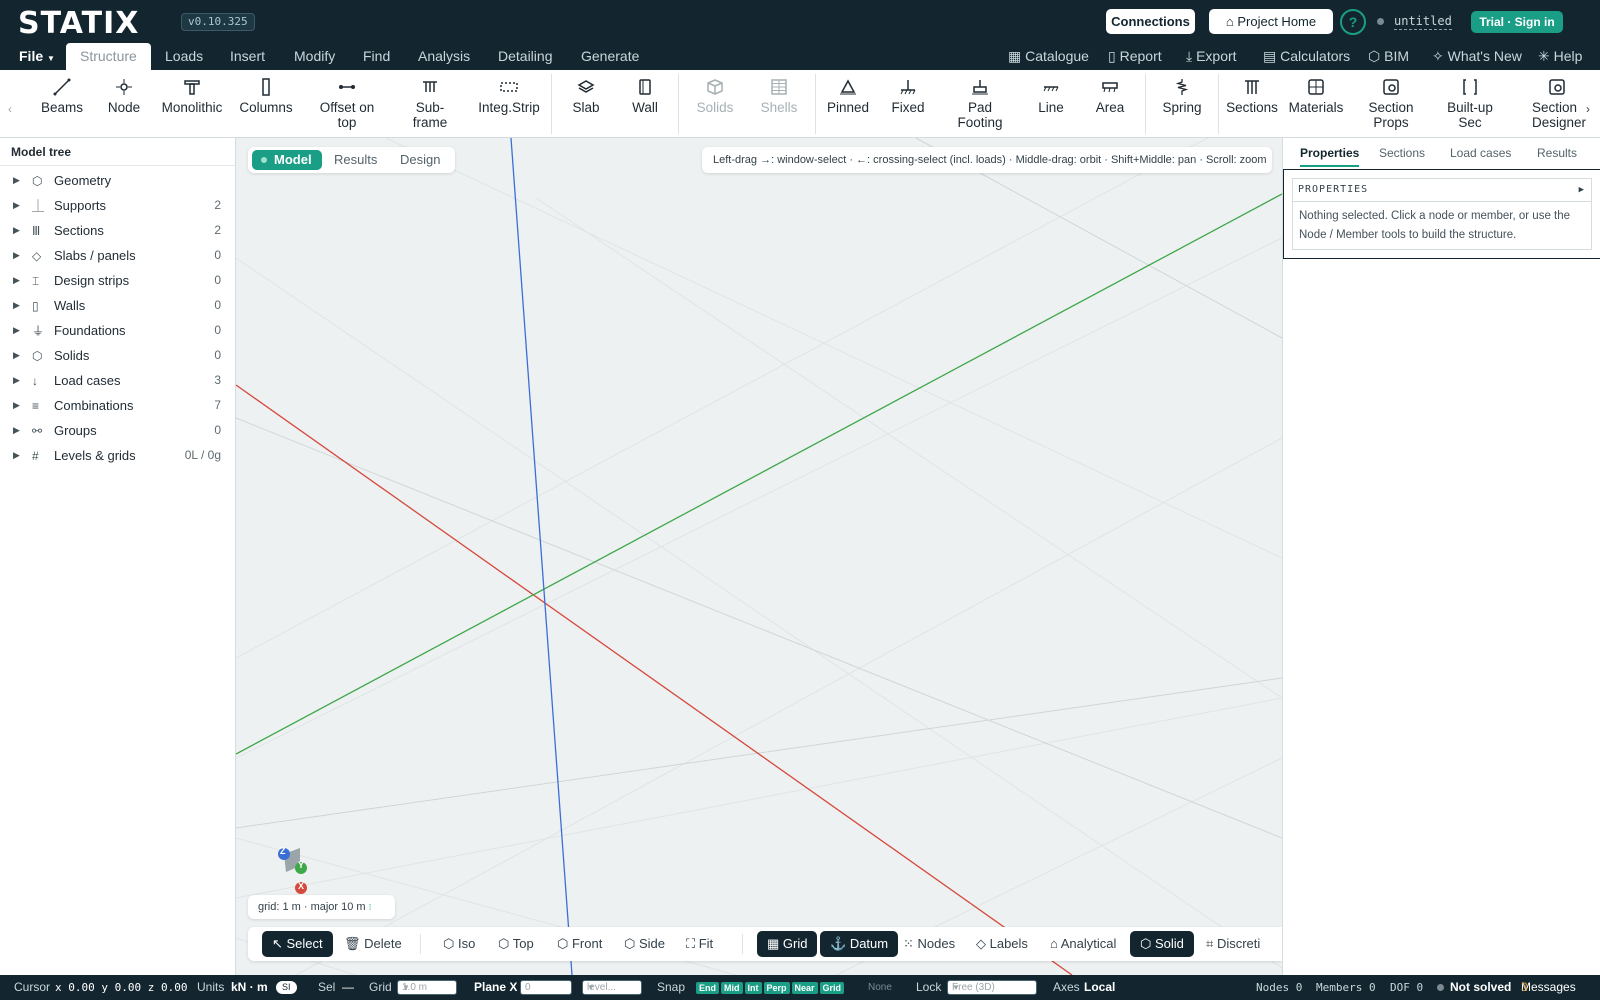 The width and height of the screenshot is (1600, 1000). I want to click on mode-design-tab: Design, so click(420, 160).